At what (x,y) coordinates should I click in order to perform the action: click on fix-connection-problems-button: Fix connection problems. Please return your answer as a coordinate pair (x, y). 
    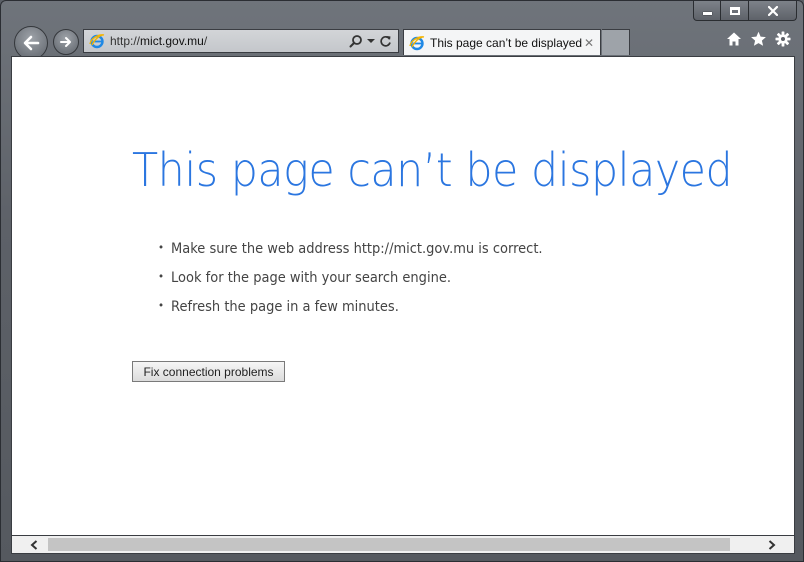
    Looking at the image, I should click on (208, 371).